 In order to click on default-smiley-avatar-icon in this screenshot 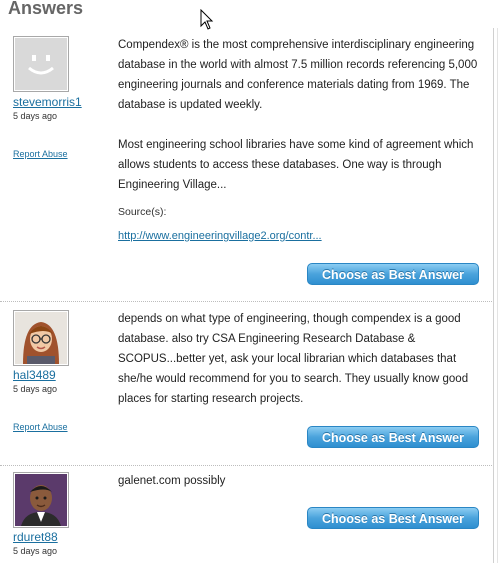, I will do `click(41, 64)`.